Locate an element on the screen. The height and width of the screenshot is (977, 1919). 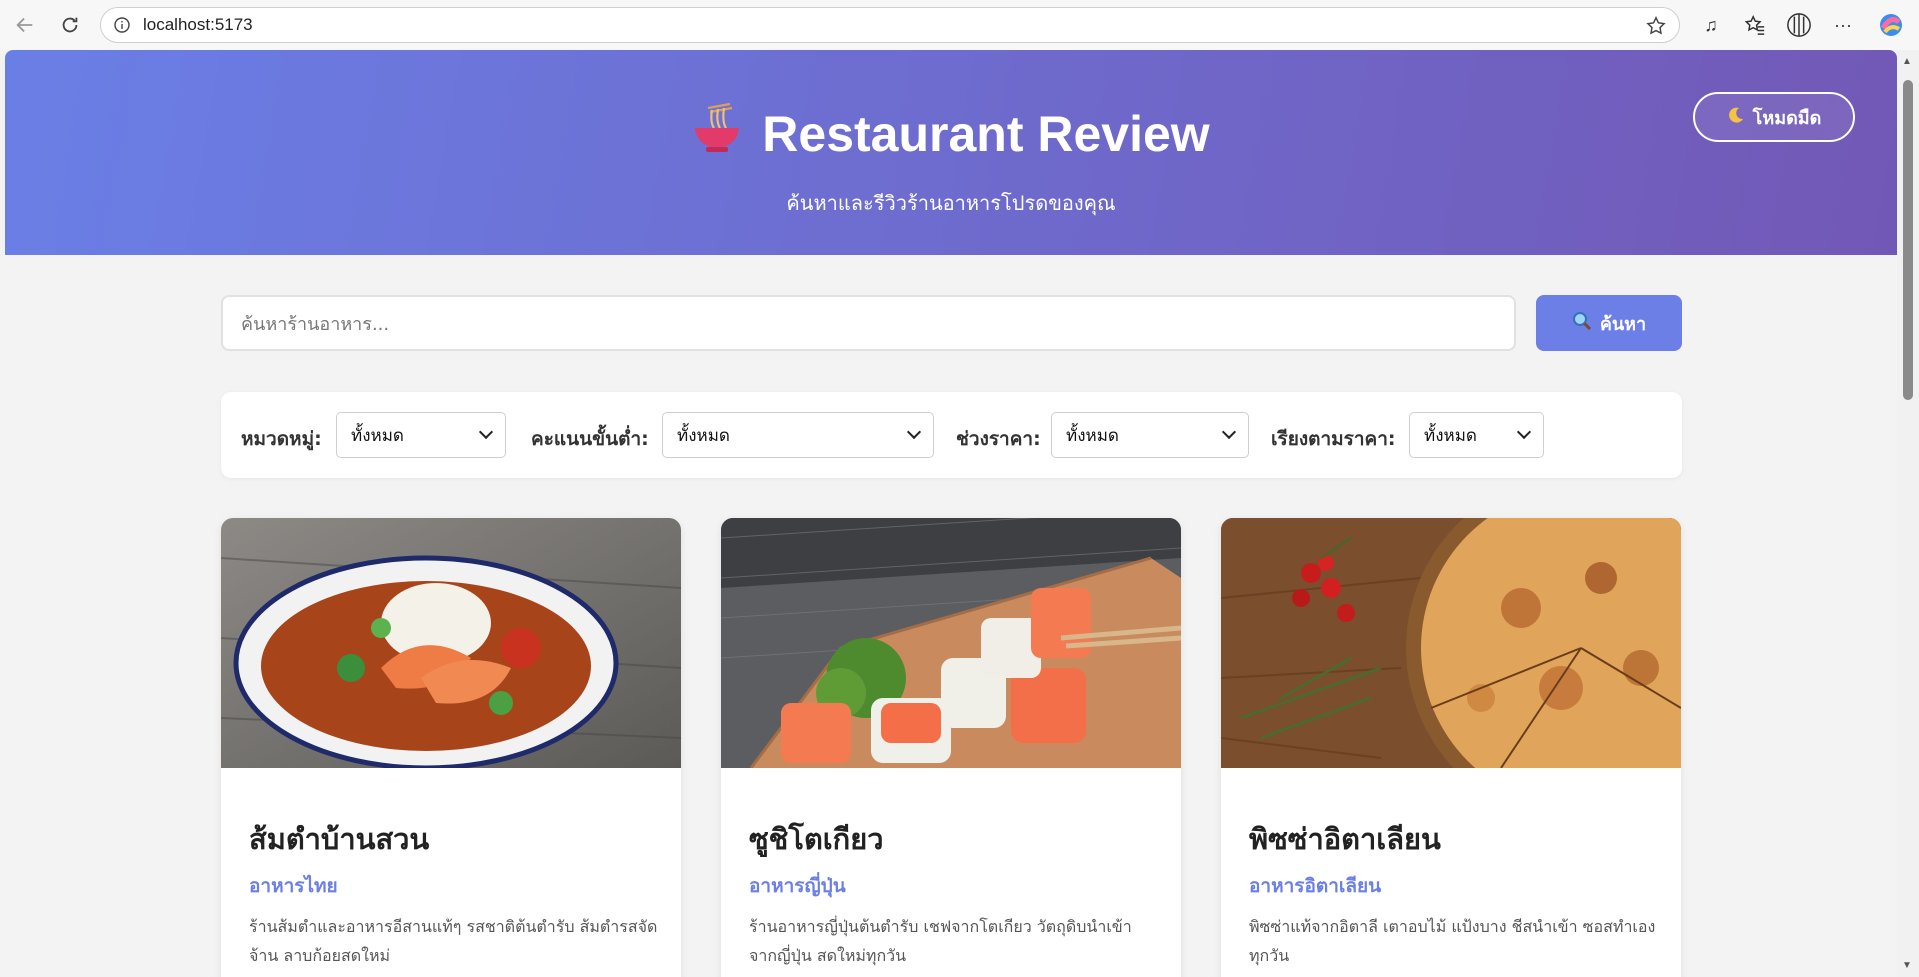
reload-icon is located at coordinates (70, 25).